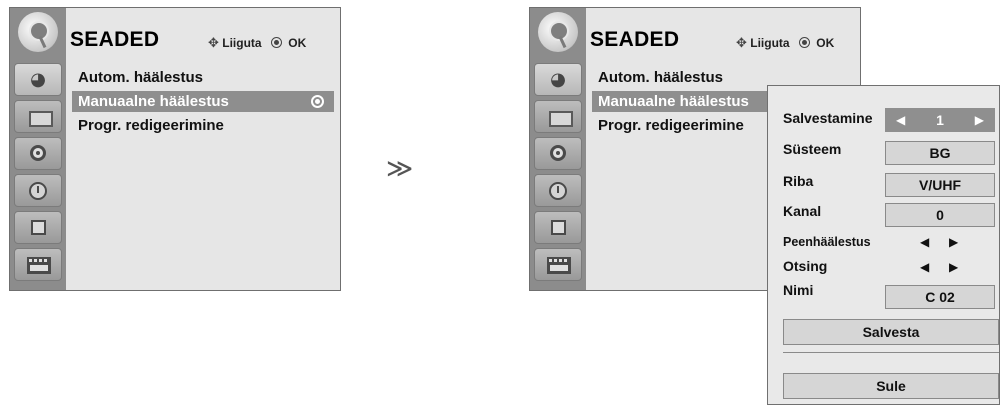 This screenshot has height=407, width=1002. I want to click on storage-stepper: ◀ 1 ▶, so click(940, 120).